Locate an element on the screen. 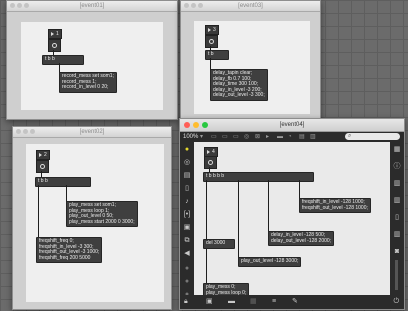 The width and height of the screenshot is (408, 311). gear-icon: ◎ is located at coordinates (187, 162).